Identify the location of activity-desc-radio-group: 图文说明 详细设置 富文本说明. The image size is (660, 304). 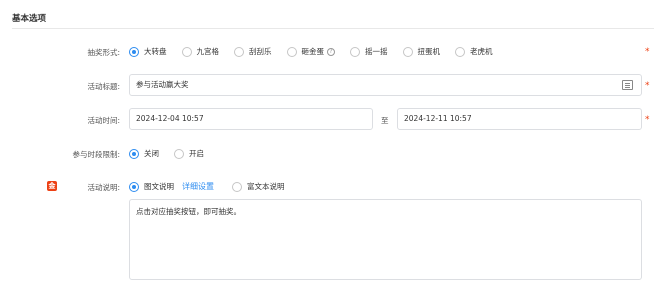
(214, 186).